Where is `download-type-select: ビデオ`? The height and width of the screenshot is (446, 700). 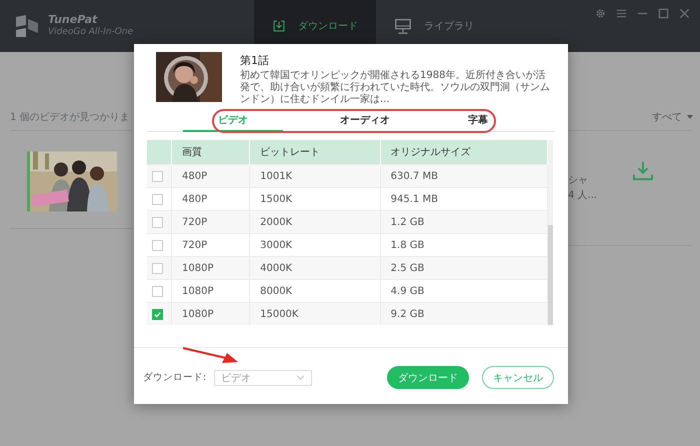
download-type-select: ビデオ is located at coordinates (263, 378).